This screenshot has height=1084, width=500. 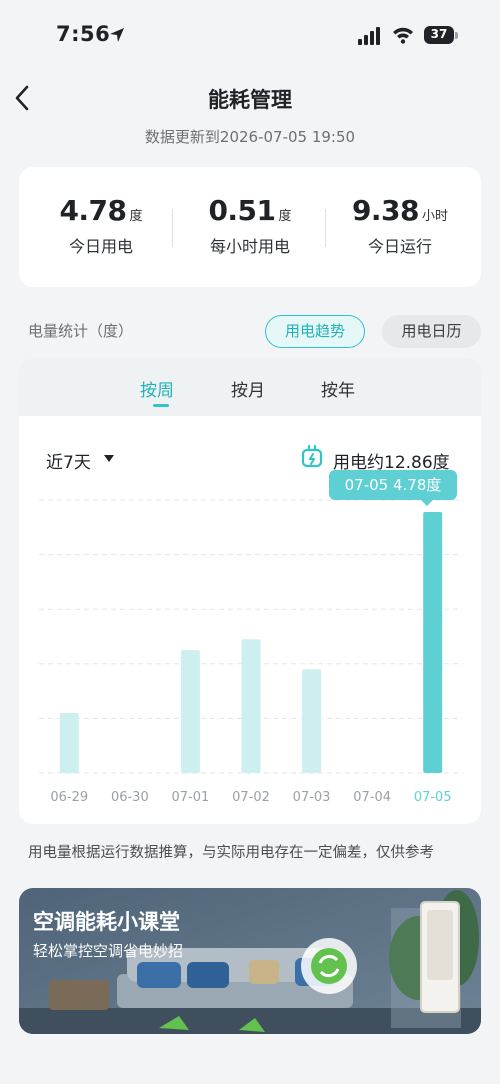 I want to click on location-arrow-icon, so click(x=117, y=35).